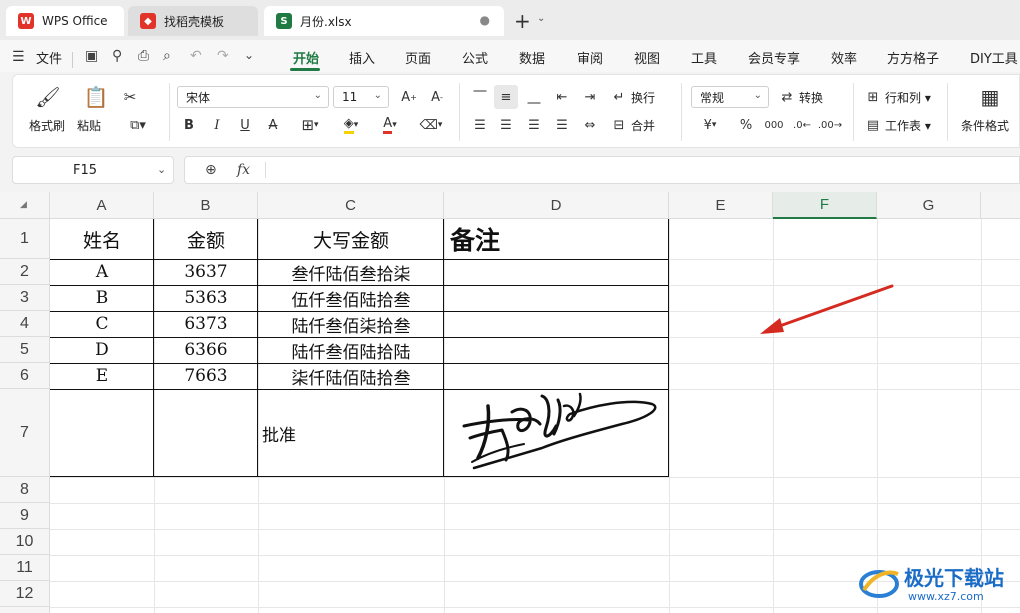 The height and width of the screenshot is (613, 1020). I want to click on menu-efficiency: 效率, so click(844, 57).